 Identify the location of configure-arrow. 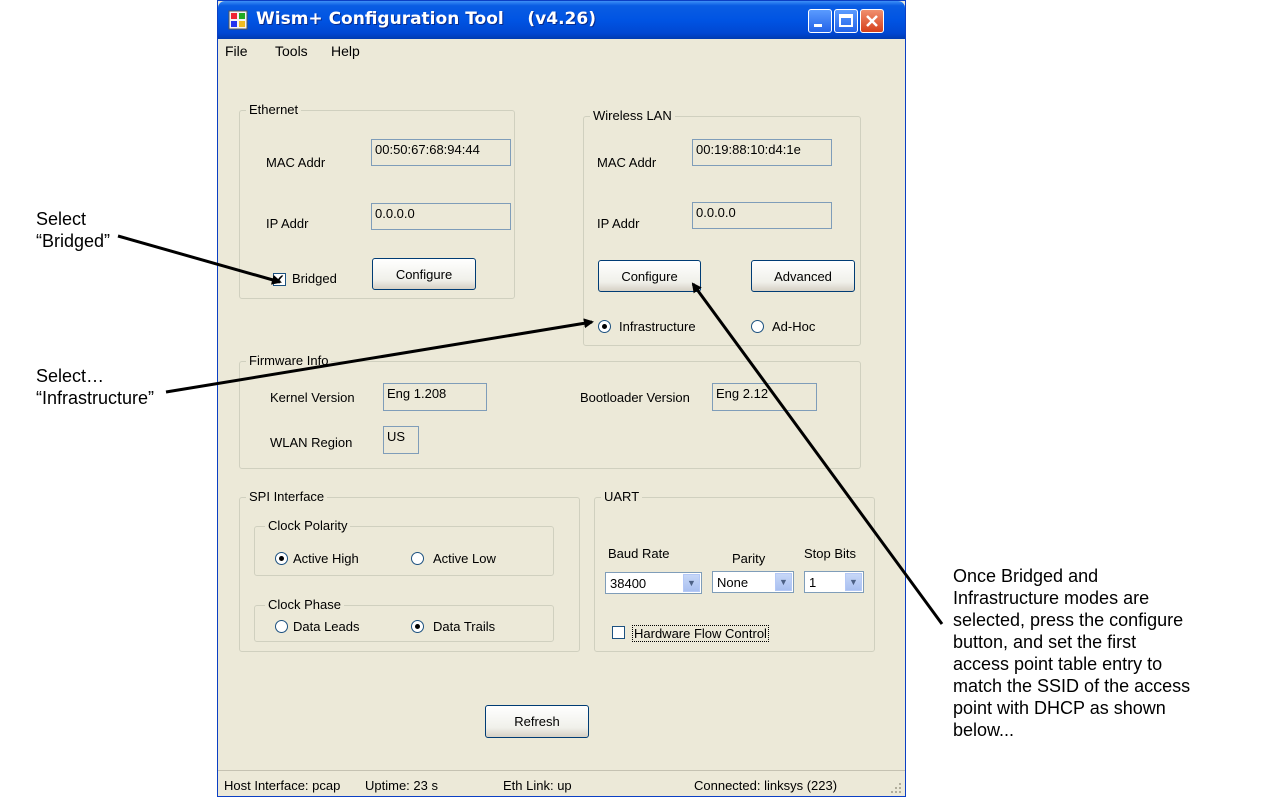
(817, 453).